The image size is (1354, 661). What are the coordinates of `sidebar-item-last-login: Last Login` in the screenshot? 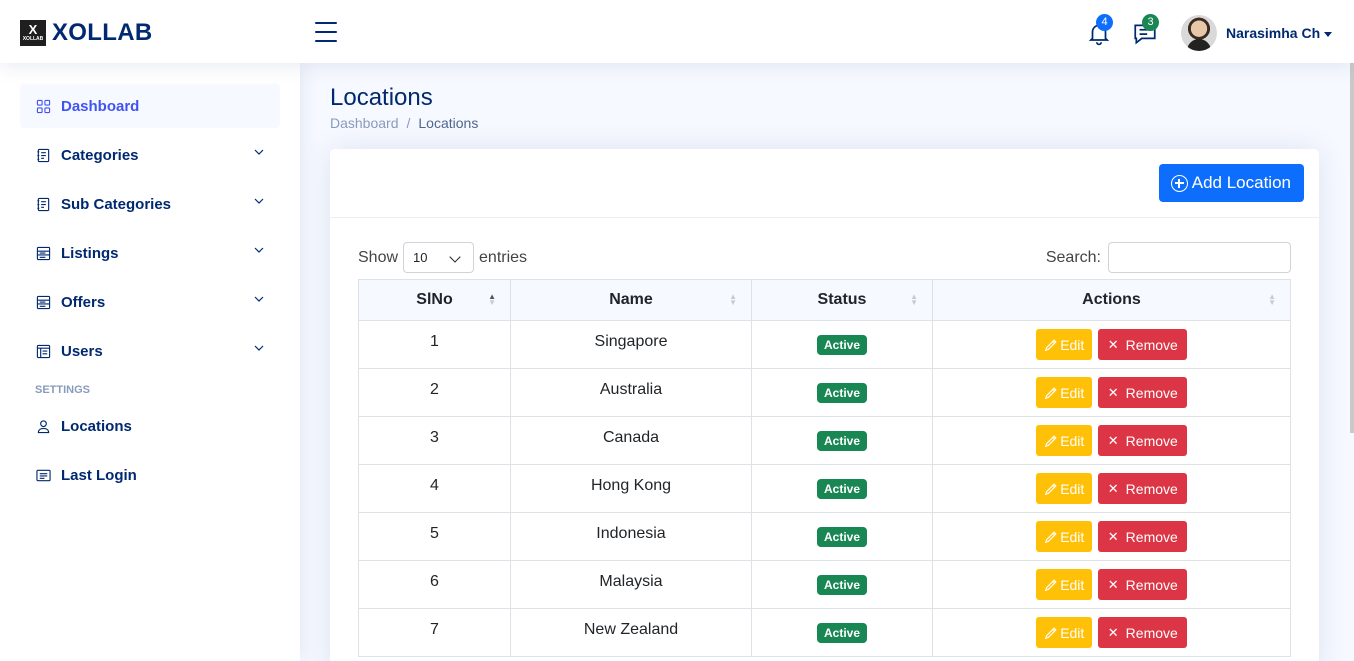 It's located at (150, 475).